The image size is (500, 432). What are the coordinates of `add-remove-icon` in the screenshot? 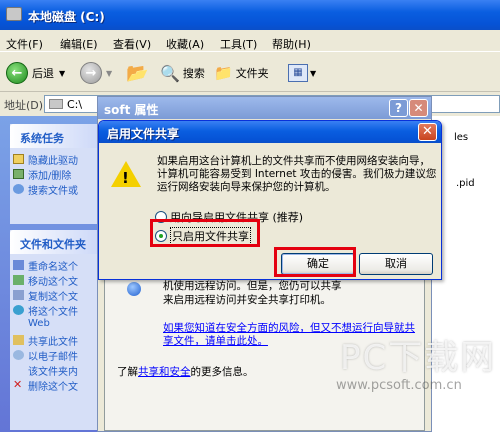 It's located at (18, 174).